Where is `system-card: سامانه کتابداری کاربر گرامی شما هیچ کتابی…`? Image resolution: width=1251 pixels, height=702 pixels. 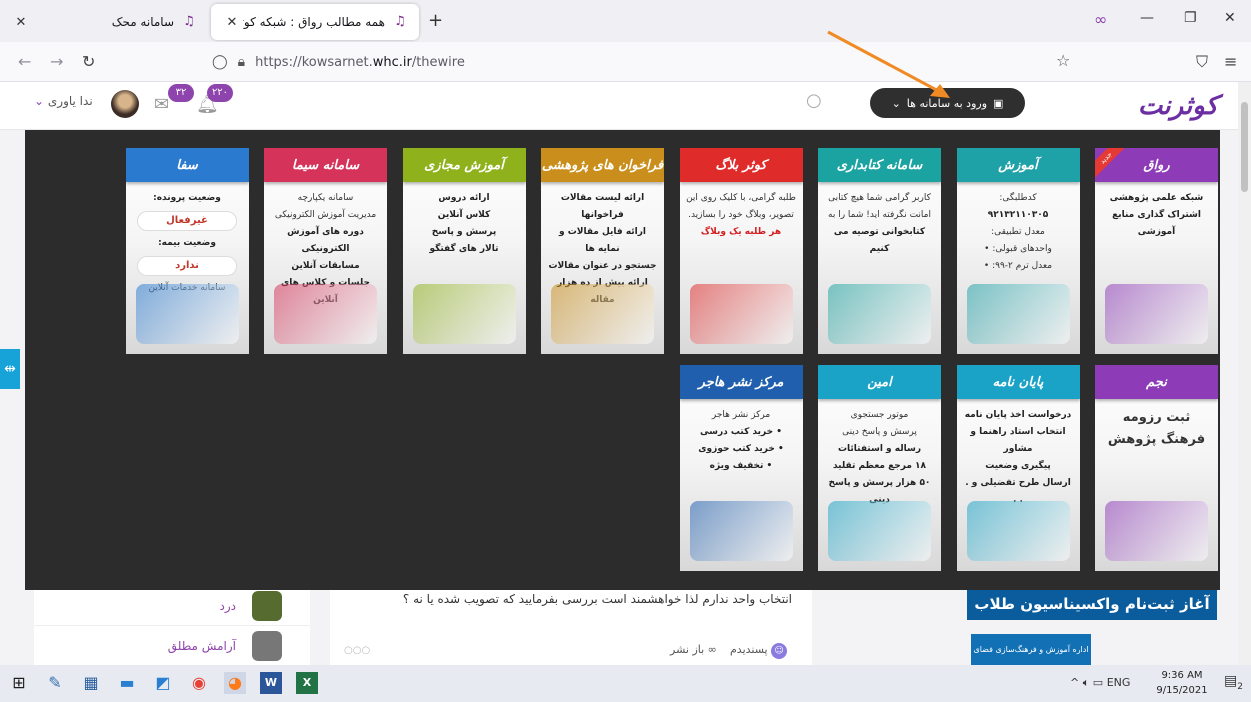 system-card: سامانه کتابداری کاربر گرامی شما هیچ کتابی… is located at coordinates (879, 251).